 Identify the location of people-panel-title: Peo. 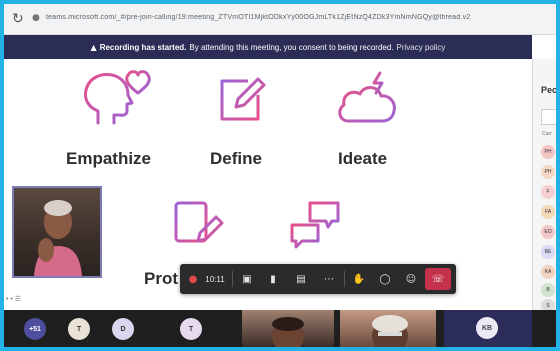
(548, 90).